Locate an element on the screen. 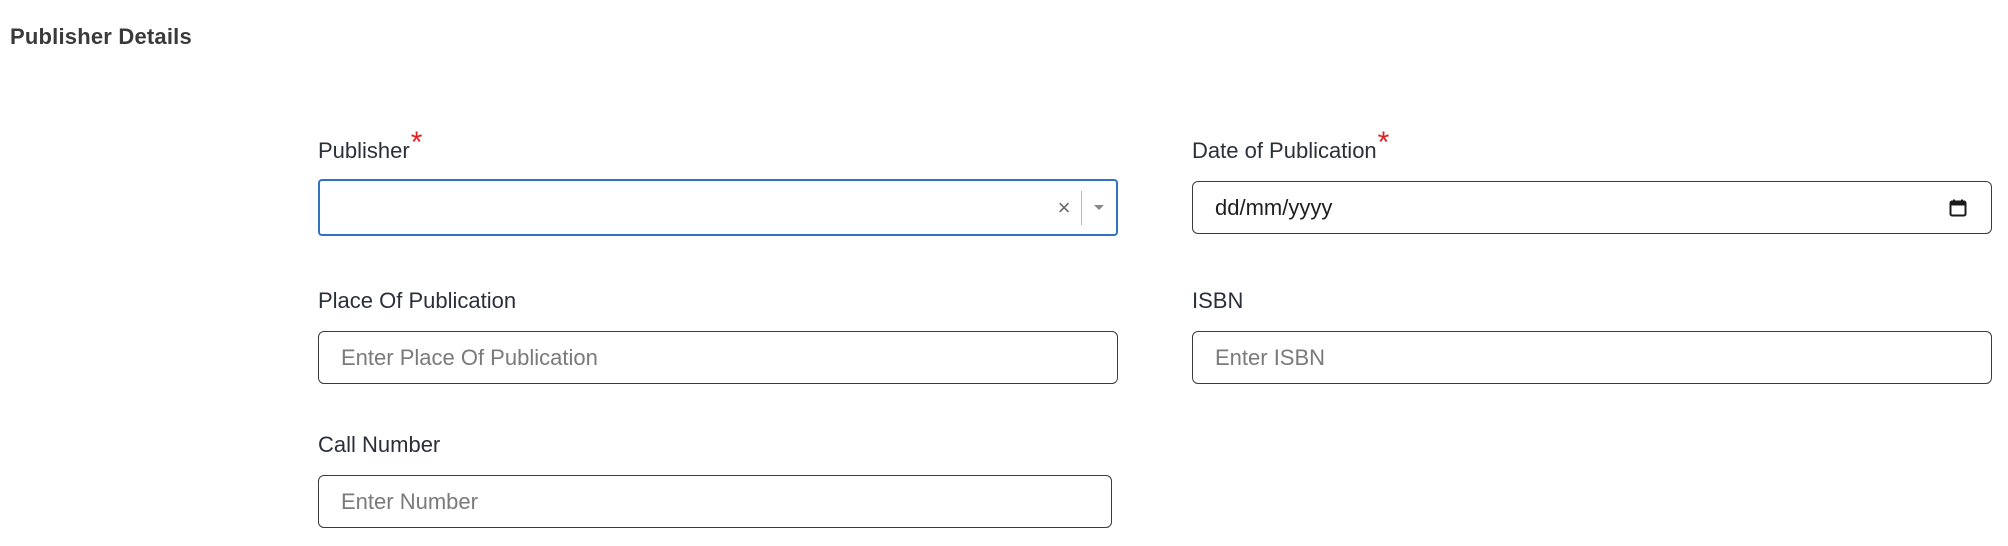  isbn-label: ISBN is located at coordinates (1218, 300).